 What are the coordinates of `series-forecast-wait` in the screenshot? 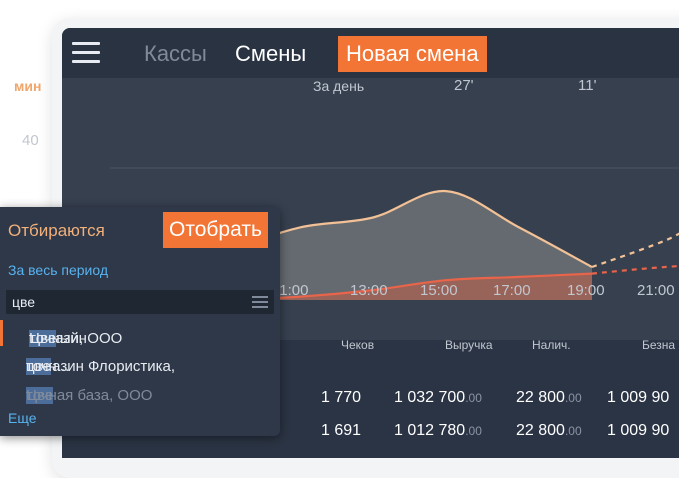 It's located at (635, 250).